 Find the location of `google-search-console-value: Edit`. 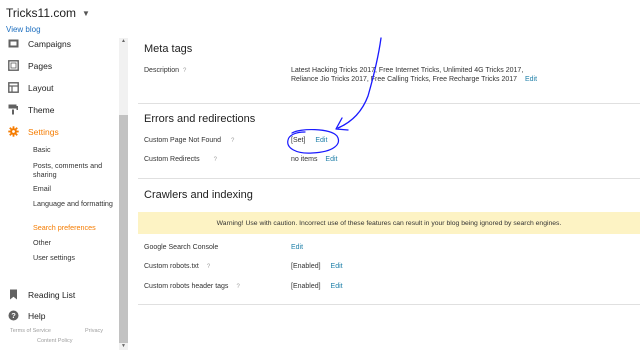

google-search-console-value: Edit is located at coordinates (297, 248).